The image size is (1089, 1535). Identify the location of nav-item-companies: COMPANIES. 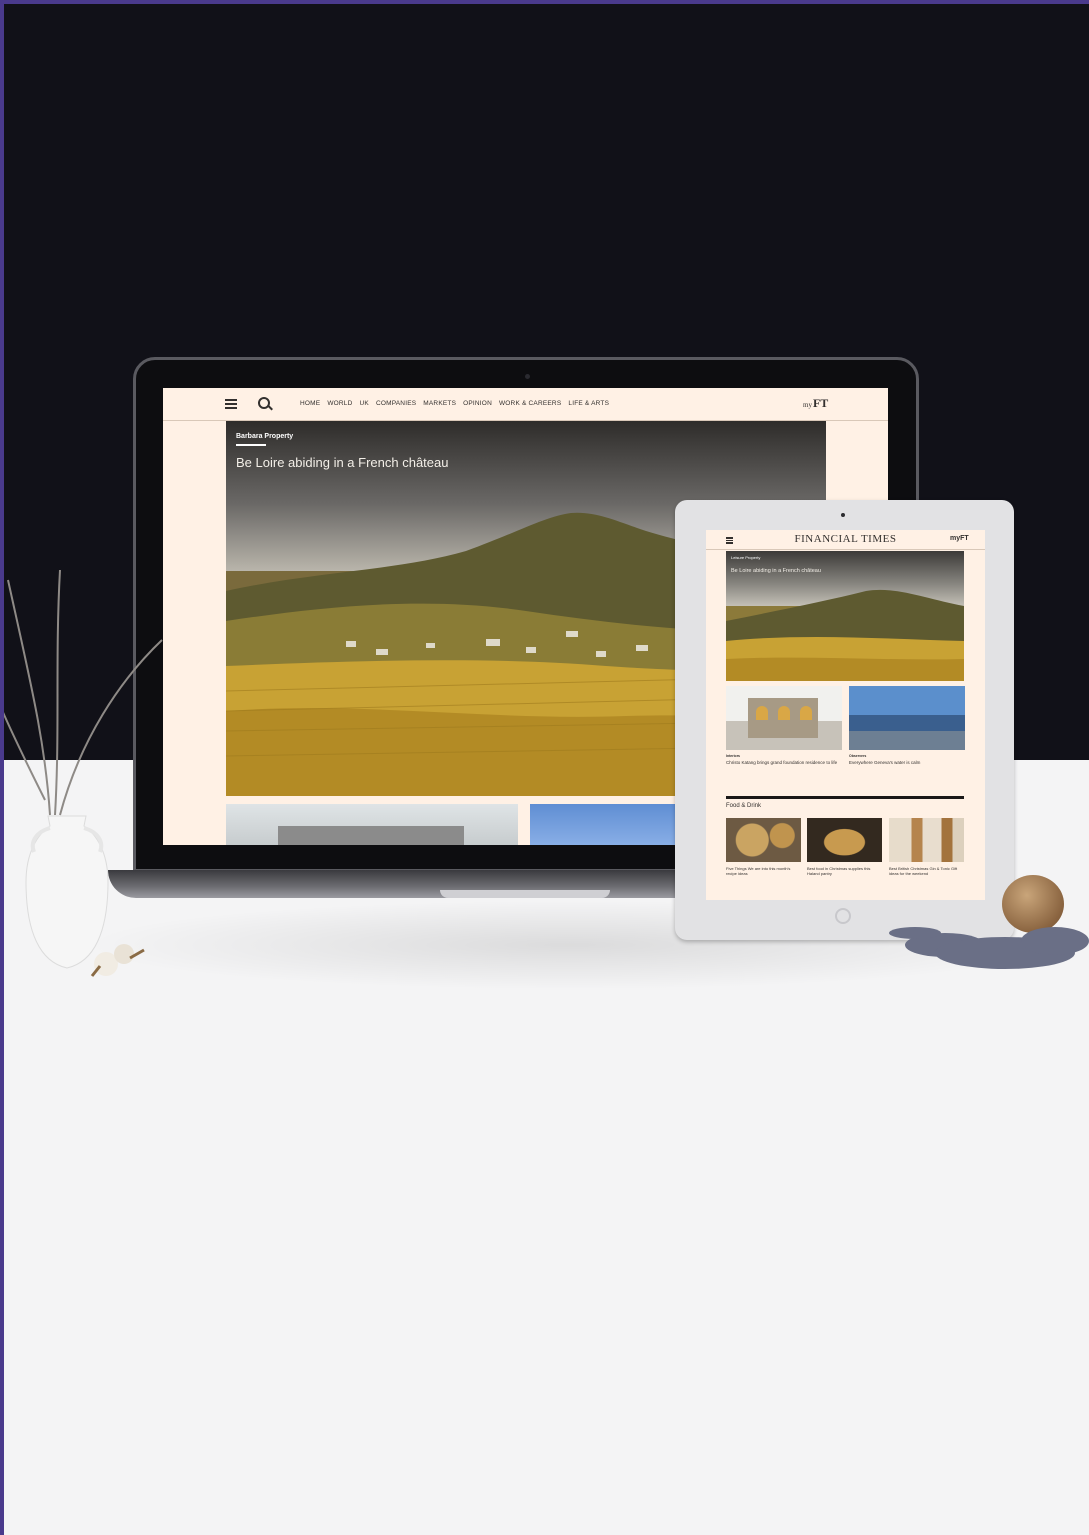
(396, 403).